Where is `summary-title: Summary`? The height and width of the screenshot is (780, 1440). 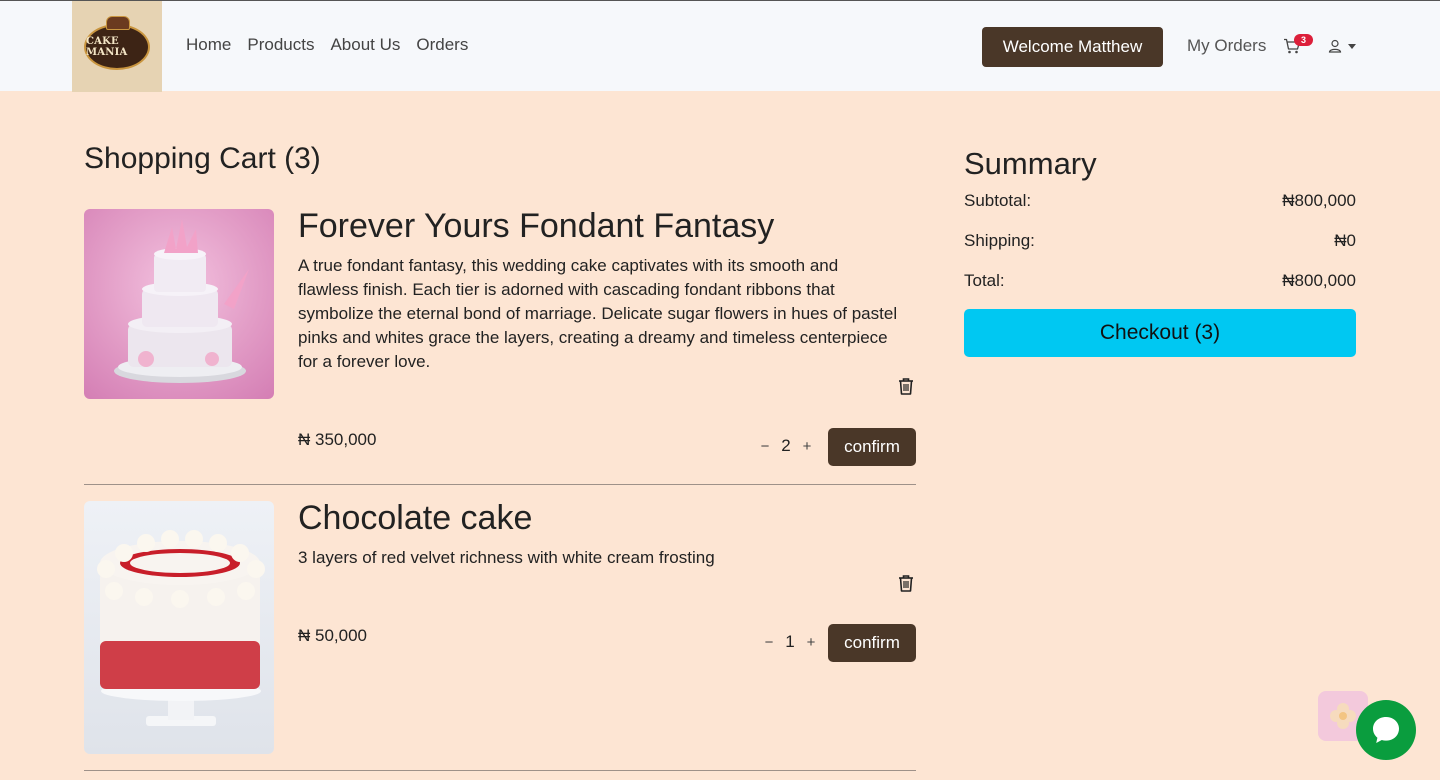 summary-title: Summary is located at coordinates (1030, 163).